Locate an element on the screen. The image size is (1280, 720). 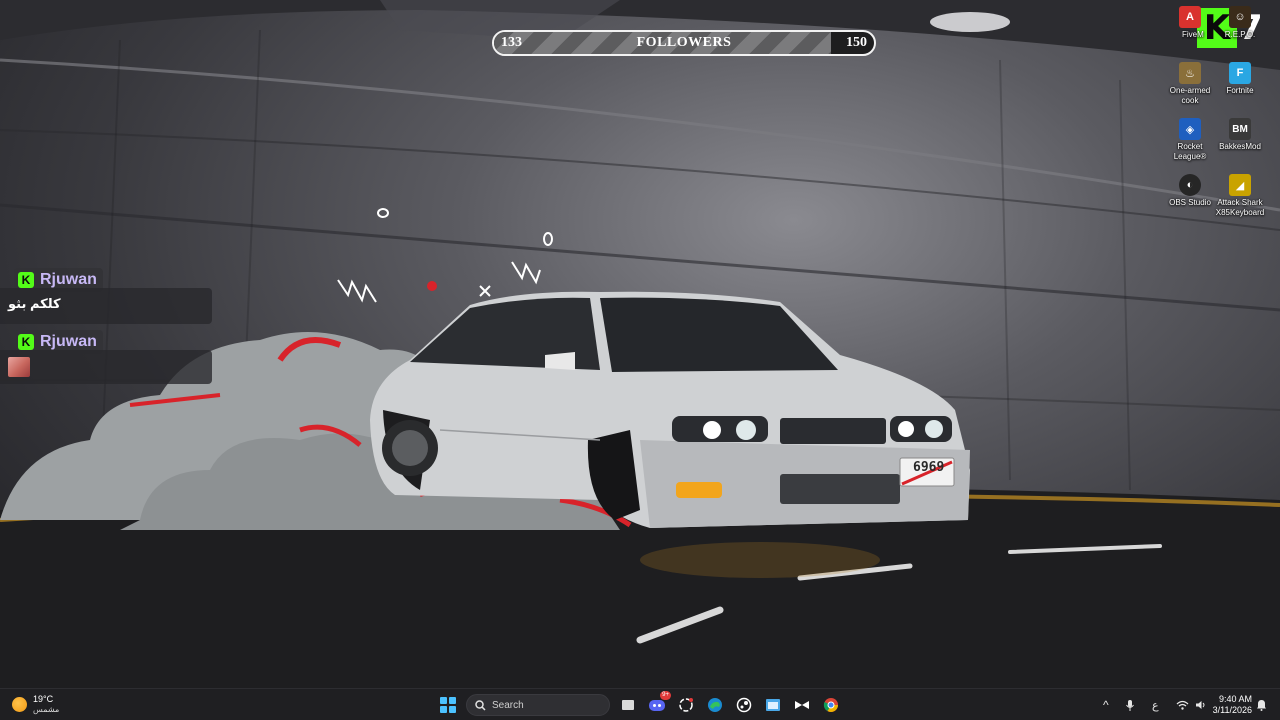
taskbar-clock: 9:40 AM 3/11/2026 is located at coordinates (1231, 705).